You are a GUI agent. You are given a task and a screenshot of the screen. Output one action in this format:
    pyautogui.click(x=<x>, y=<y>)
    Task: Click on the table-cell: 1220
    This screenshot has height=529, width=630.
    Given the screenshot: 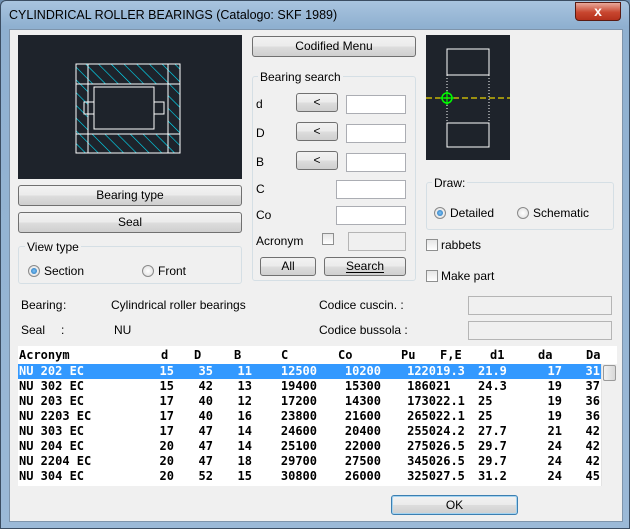 What is the action you would take?
    pyautogui.click(x=421, y=371)
    